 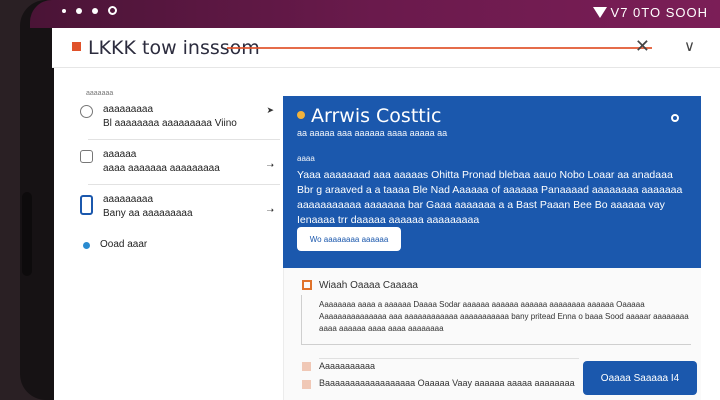 I want to click on row-label: Aaaaaaaaaaa, so click(x=347, y=366).